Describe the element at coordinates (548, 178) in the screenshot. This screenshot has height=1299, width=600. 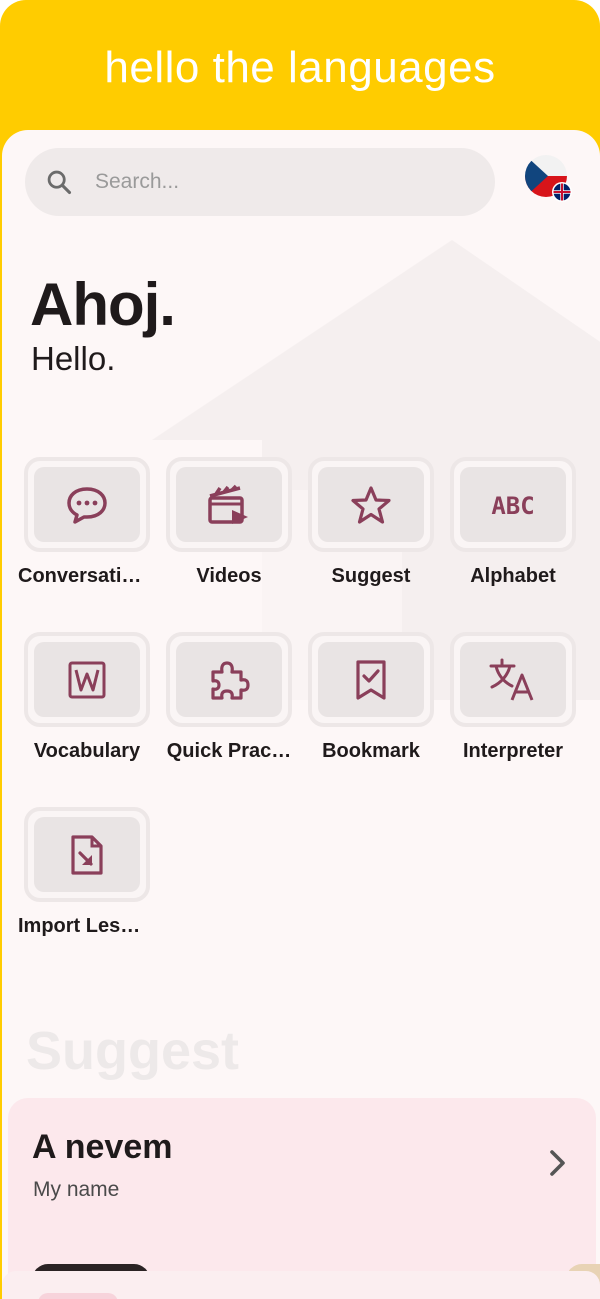
I see `language-flag-icon` at that location.